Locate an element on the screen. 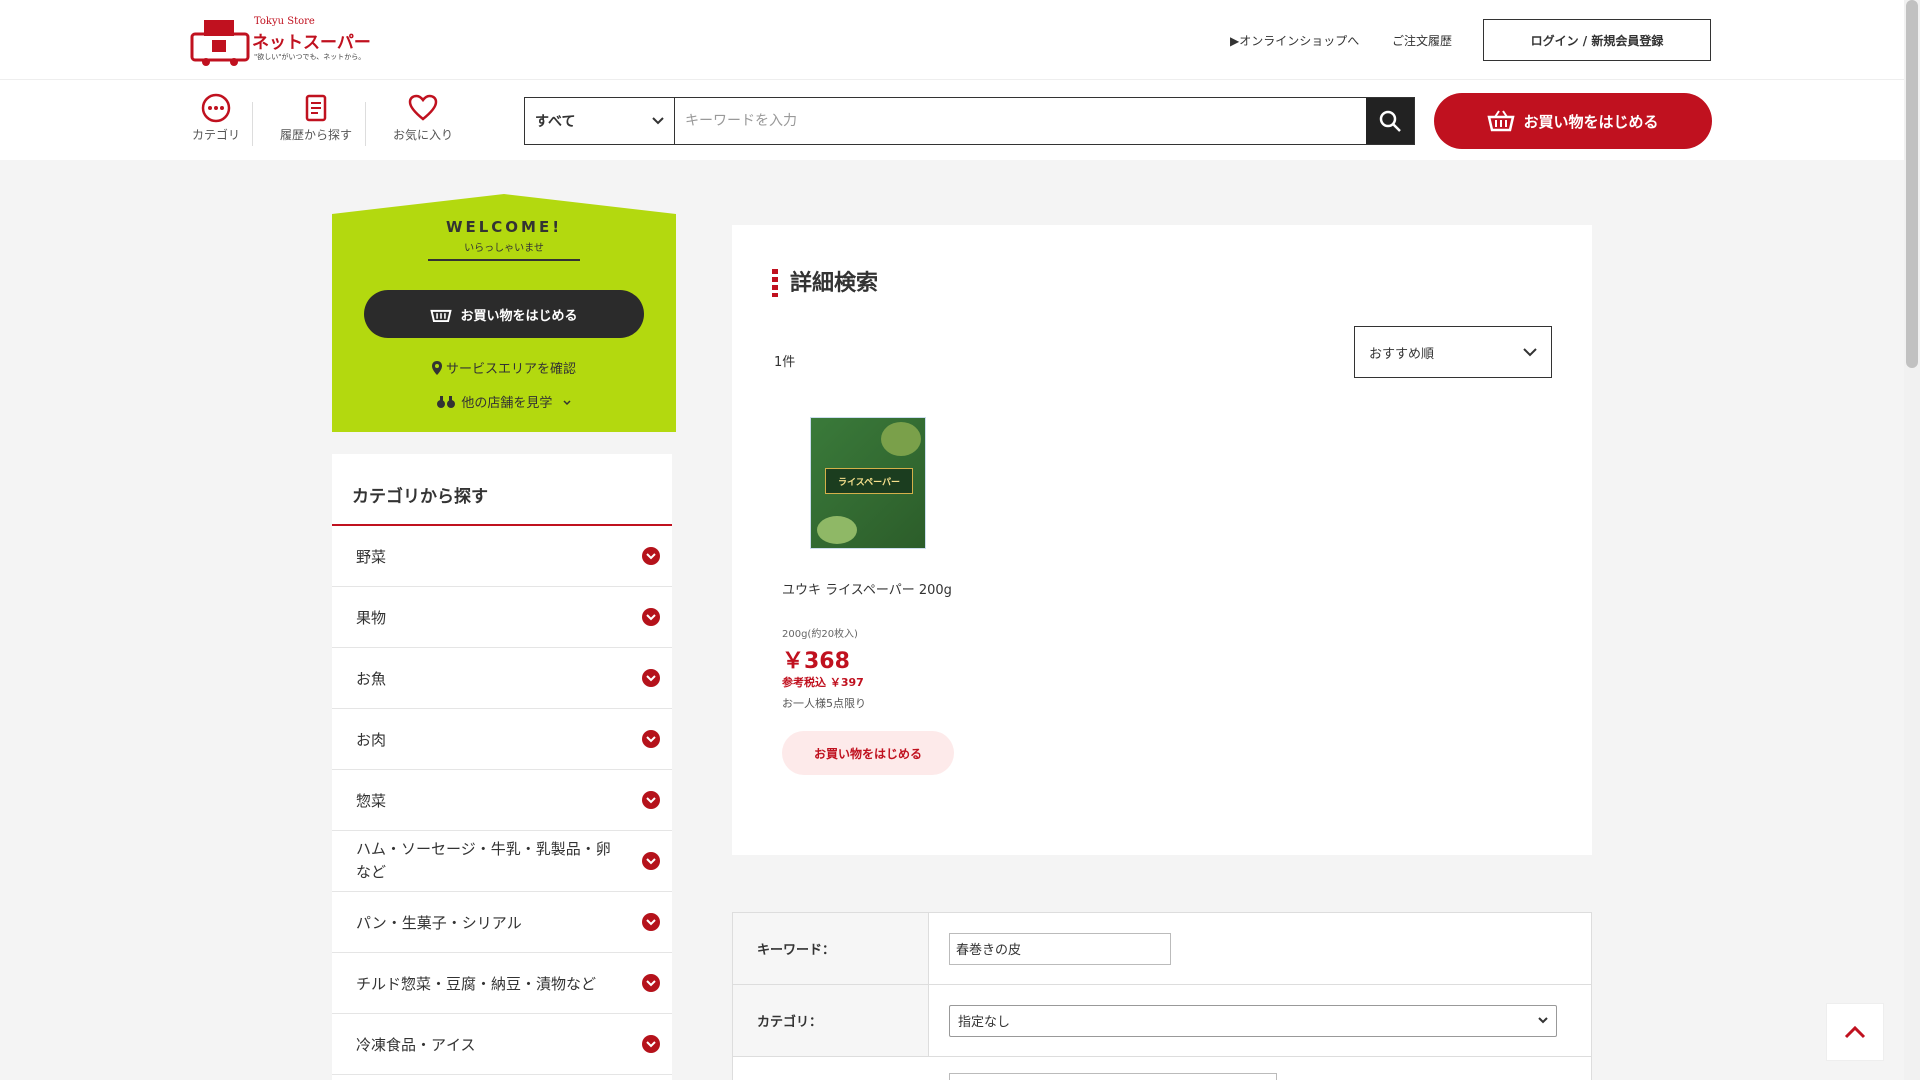 The width and height of the screenshot is (1920, 1080). product-price: ￥368 is located at coordinates (816, 661).